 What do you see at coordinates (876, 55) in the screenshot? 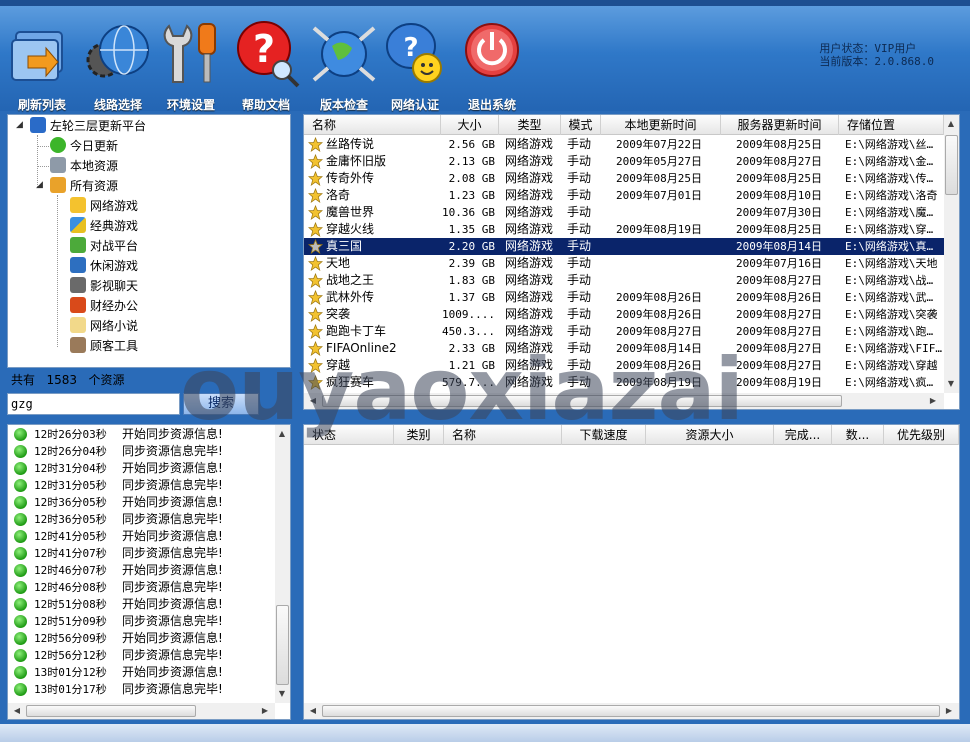
I see `user-info: 用户状态：VIP用户 当前版本：2.0.868.0` at bounding box center [876, 55].